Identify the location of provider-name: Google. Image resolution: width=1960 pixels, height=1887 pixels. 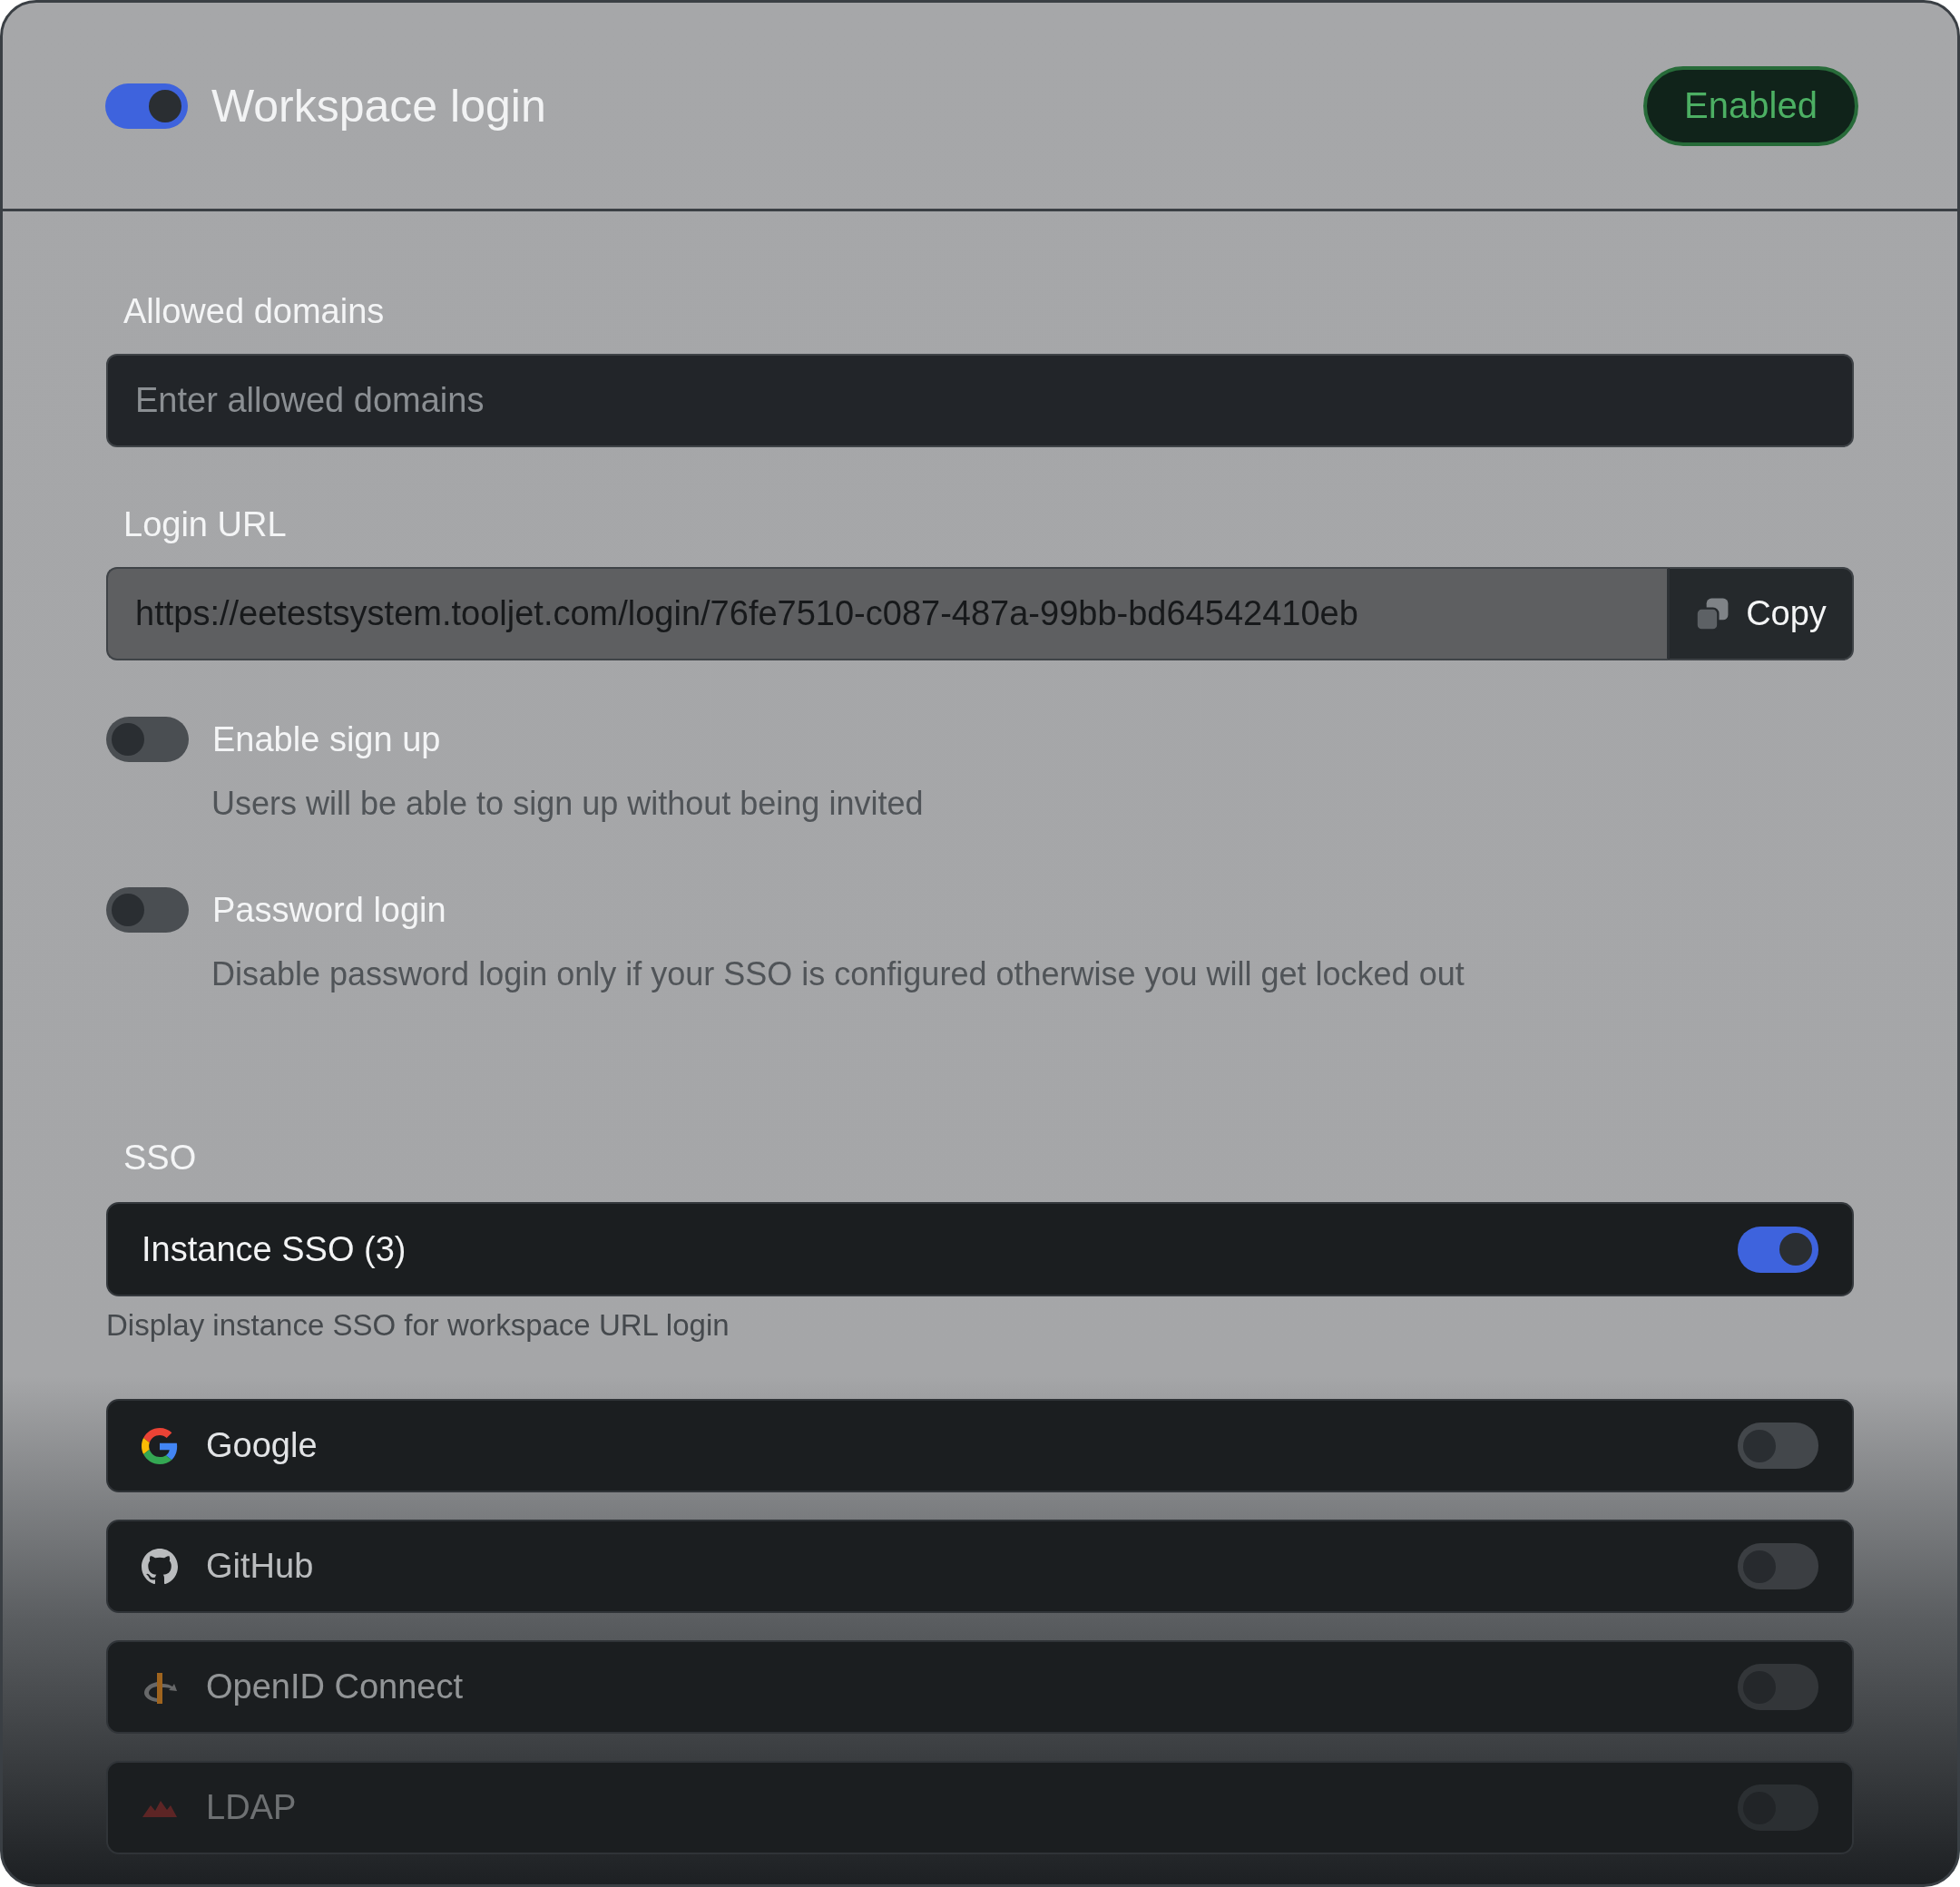
(262, 1446).